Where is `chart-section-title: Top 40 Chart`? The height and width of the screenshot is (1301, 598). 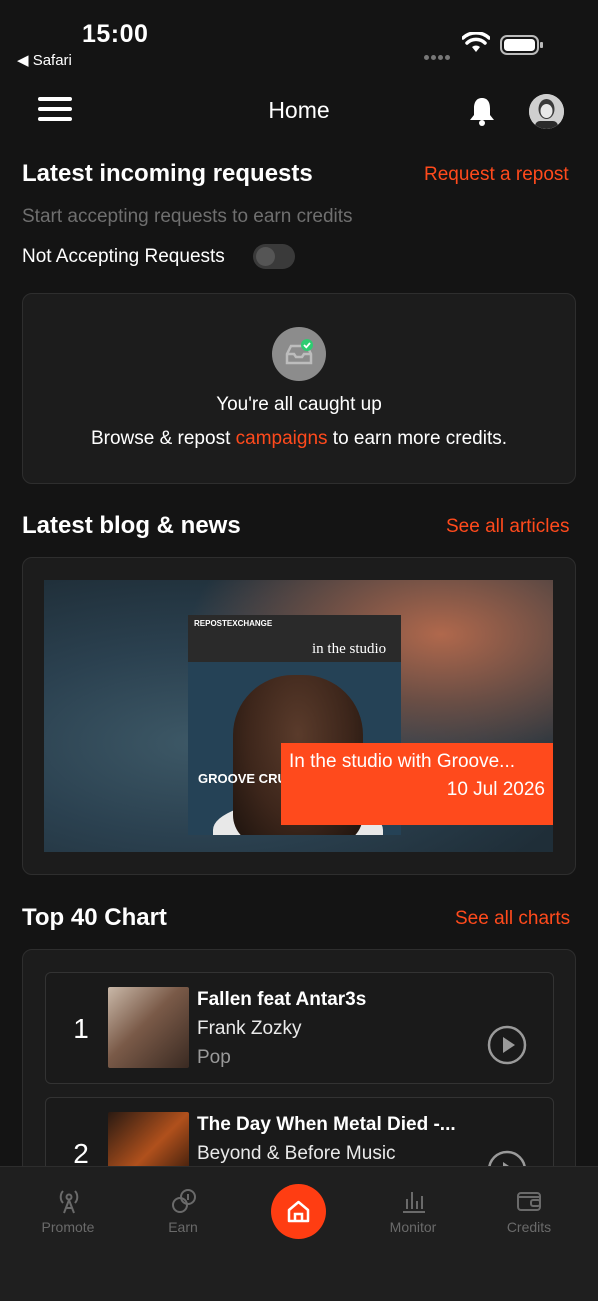
chart-section-title: Top 40 Chart is located at coordinates (94, 917).